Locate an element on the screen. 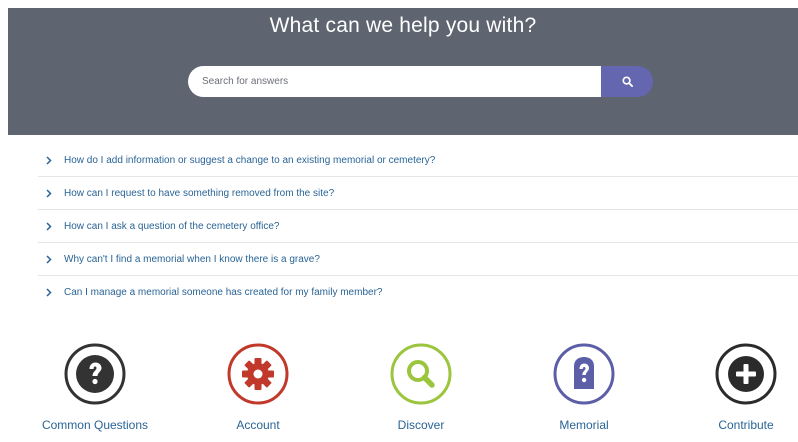 The image size is (798, 442). category-label: Contribute is located at coordinates (746, 425).